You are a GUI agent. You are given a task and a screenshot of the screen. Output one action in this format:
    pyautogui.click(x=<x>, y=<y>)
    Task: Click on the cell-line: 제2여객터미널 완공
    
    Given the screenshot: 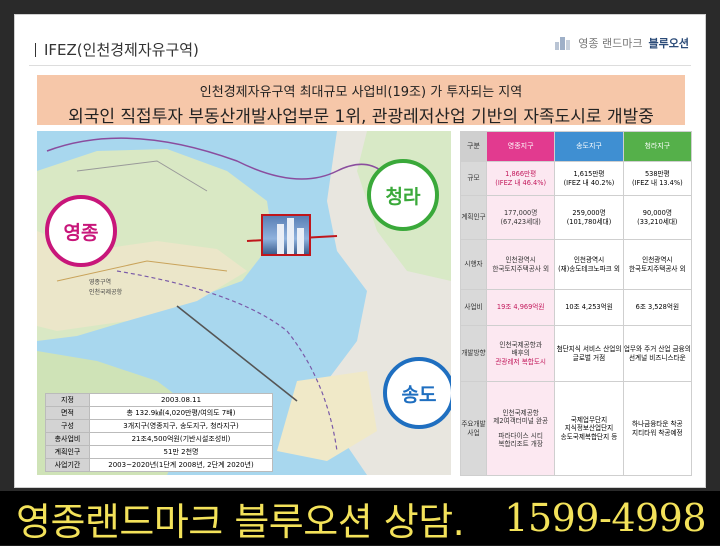 What is the action you would take?
    pyautogui.click(x=521, y=421)
    